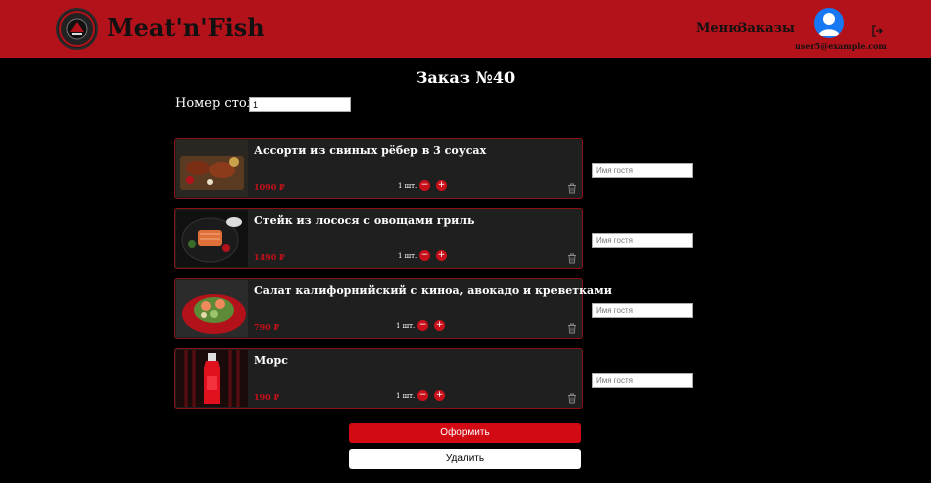 The width and height of the screenshot is (931, 483). What do you see at coordinates (271, 360) in the screenshot?
I see `item-name: Морс` at bounding box center [271, 360].